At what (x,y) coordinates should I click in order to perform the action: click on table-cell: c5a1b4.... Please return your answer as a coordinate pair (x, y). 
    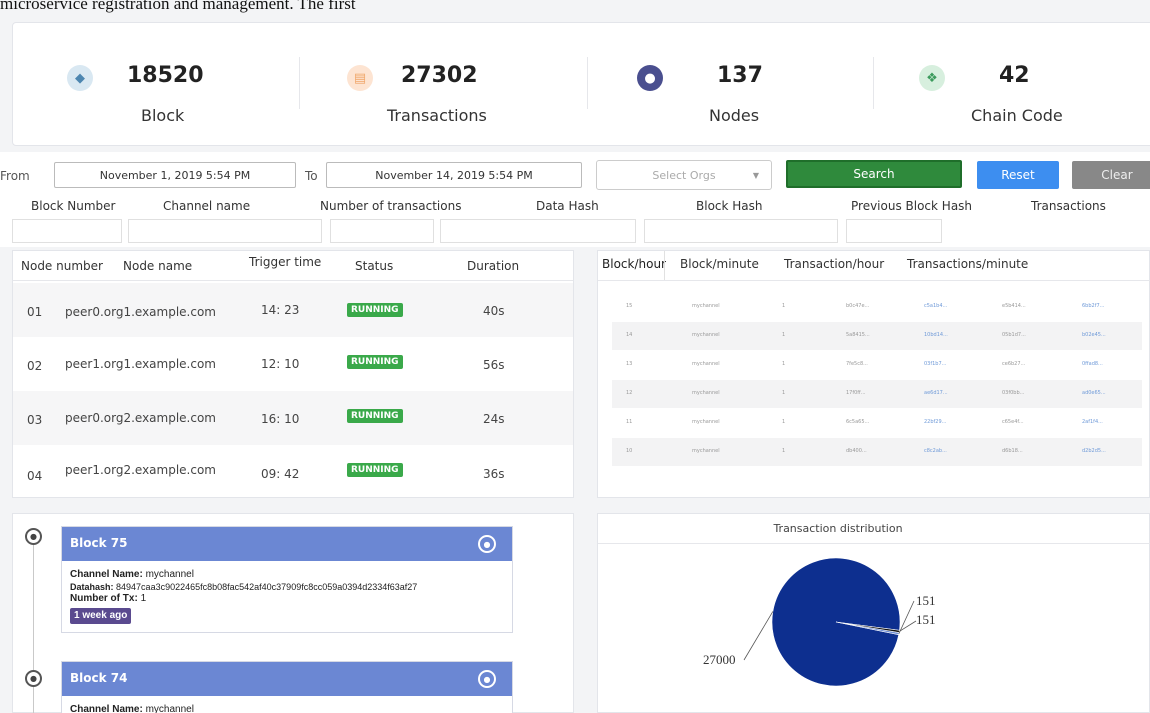
    Looking at the image, I should click on (935, 306).